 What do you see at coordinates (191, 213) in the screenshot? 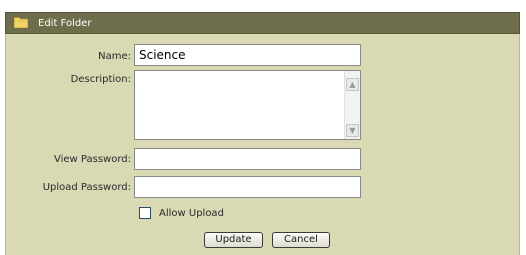
I see `allow-upload-label: Allow Upload` at bounding box center [191, 213].